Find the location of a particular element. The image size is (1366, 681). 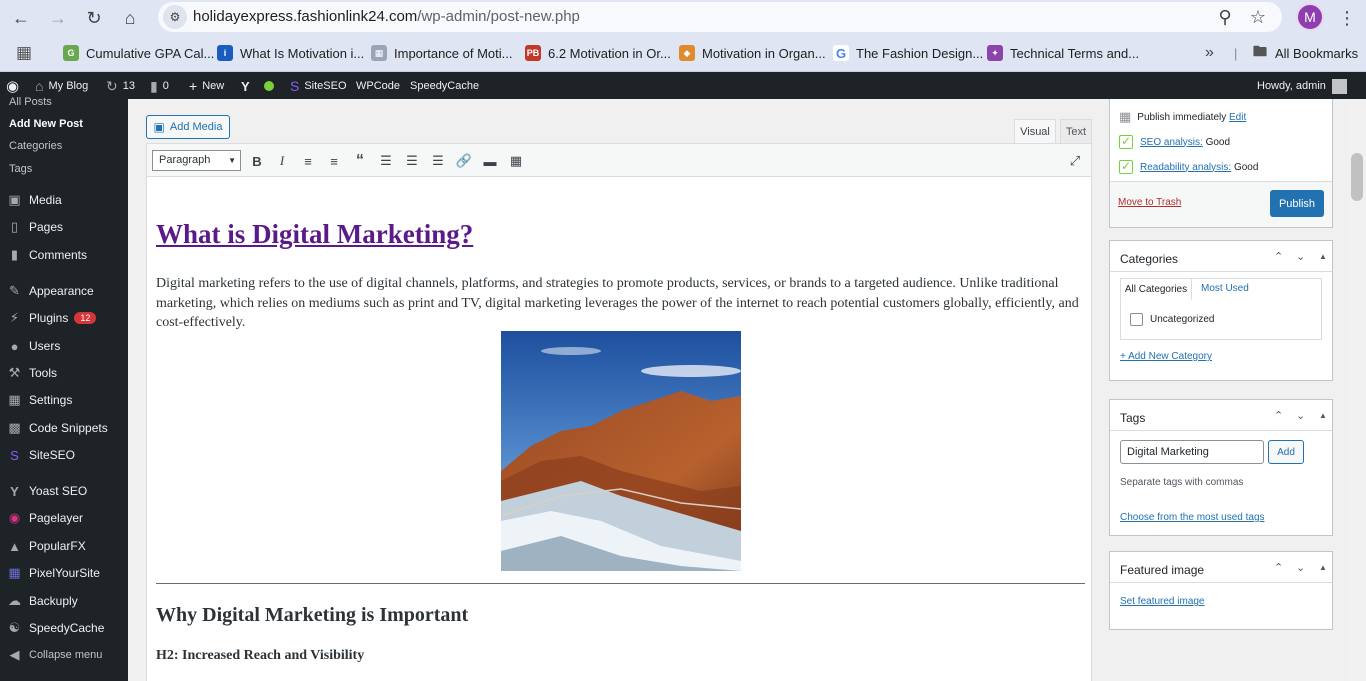

submenu-tags: Tags is located at coordinates (20, 169).